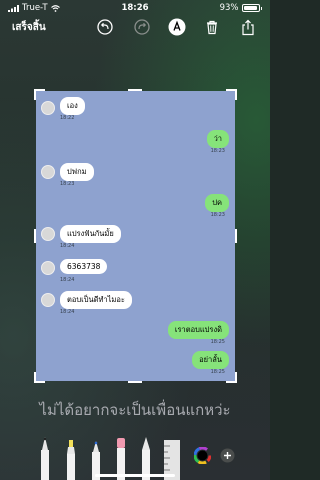  I want to click on crop-handle-top, so click(135, 90).